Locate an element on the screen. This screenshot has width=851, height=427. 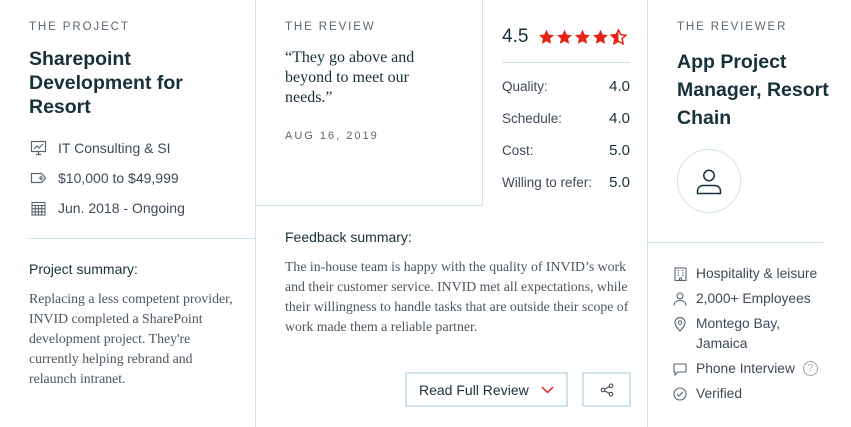
project-timeline: Jun. 2018 - Ongoing is located at coordinates (139, 208).